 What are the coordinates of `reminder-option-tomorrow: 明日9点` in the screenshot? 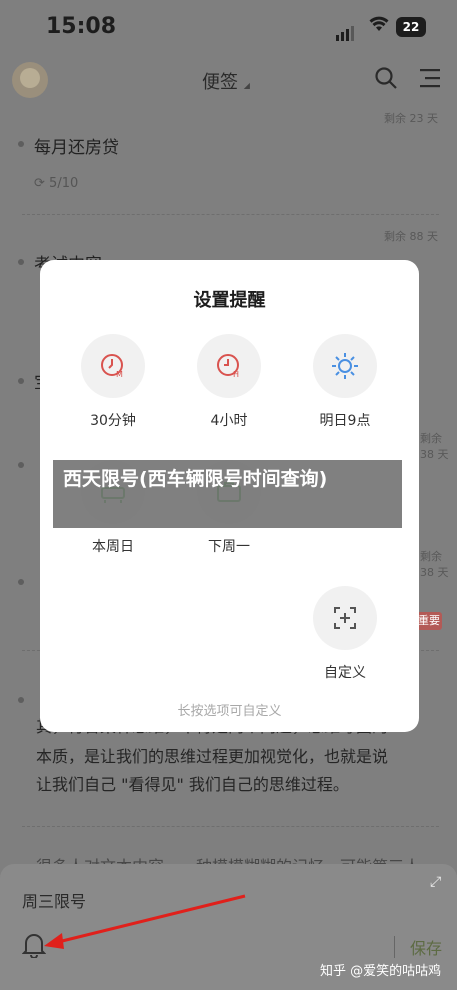 It's located at (345, 382).